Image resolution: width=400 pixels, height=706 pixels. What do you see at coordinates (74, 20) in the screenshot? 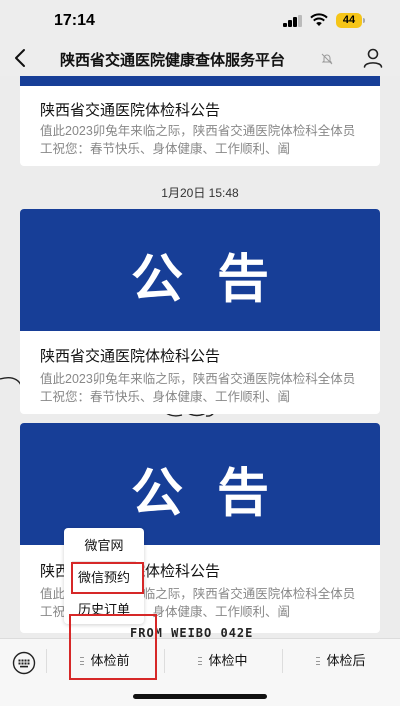
I see `status-time: 17:14` at bounding box center [74, 20].